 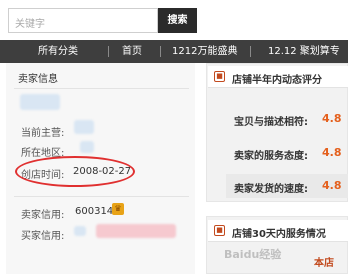 What do you see at coordinates (118, 209) in the screenshot?
I see `crown-icon: ♛` at bounding box center [118, 209].